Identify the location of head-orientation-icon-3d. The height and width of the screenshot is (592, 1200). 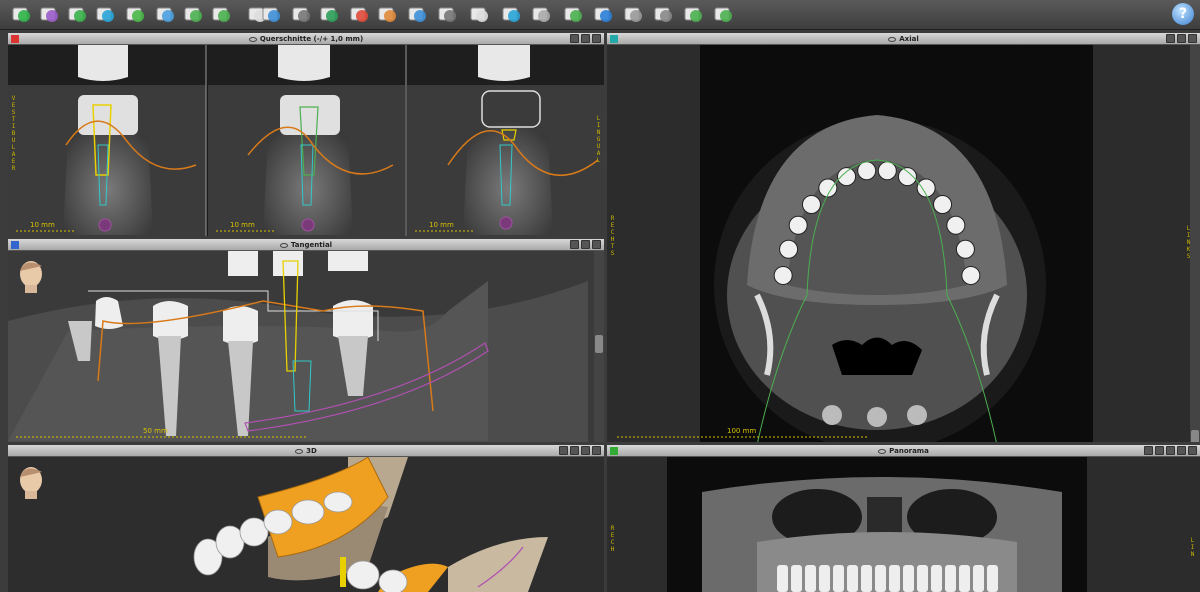
(31, 482).